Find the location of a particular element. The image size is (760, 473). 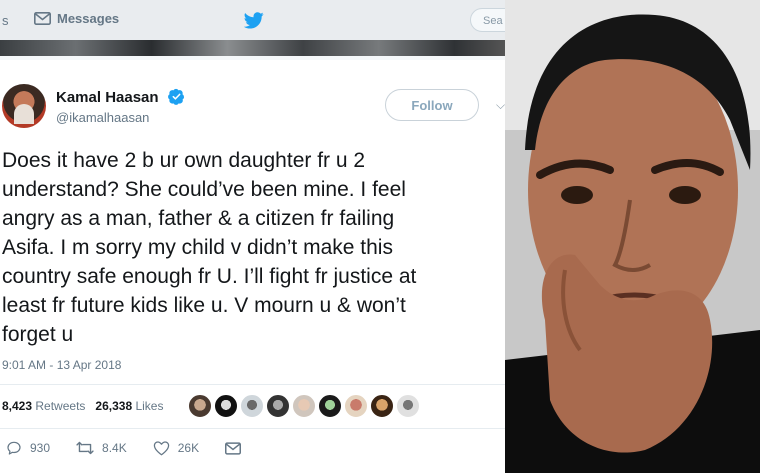

twitter-topbar: s Messages Sea is located at coordinates (252, 20).